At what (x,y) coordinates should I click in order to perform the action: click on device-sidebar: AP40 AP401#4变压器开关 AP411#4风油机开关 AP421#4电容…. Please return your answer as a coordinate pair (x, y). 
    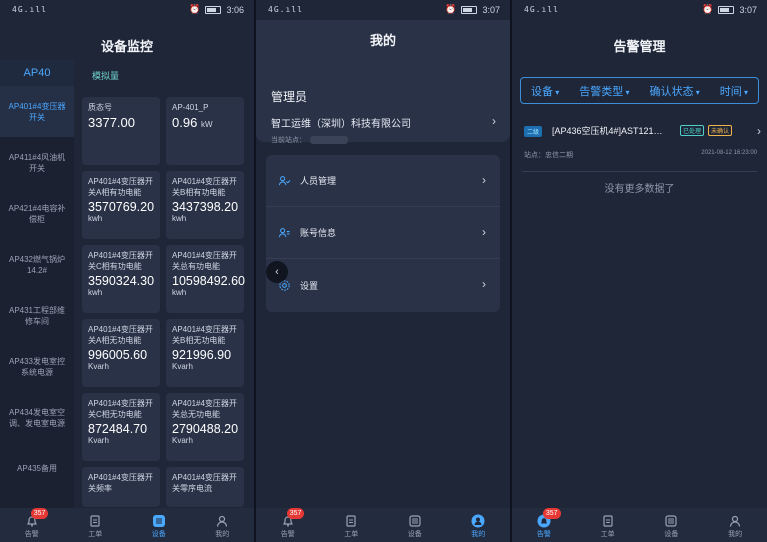
    Looking at the image, I should click on (37, 284).